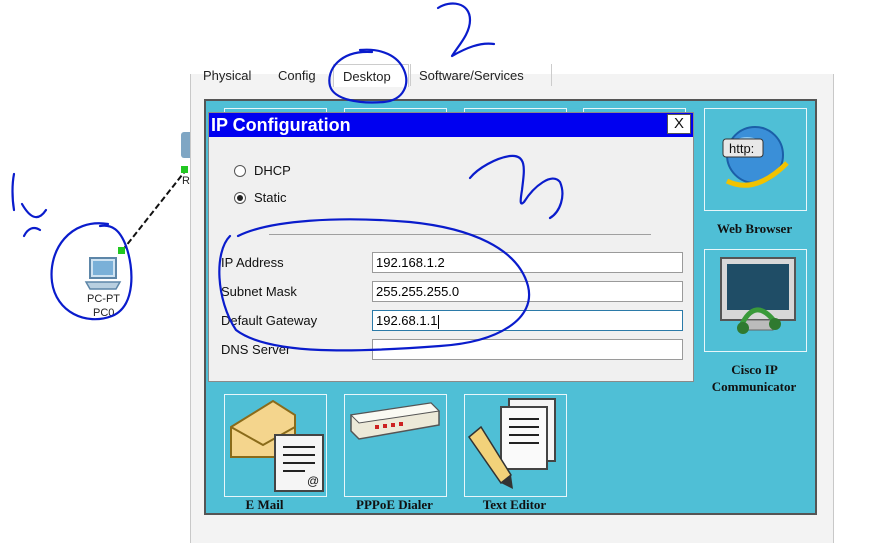 The image size is (869, 543). Describe the element at coordinates (256, 349) in the screenshot. I see `dns-server-label: DNS Server` at that location.